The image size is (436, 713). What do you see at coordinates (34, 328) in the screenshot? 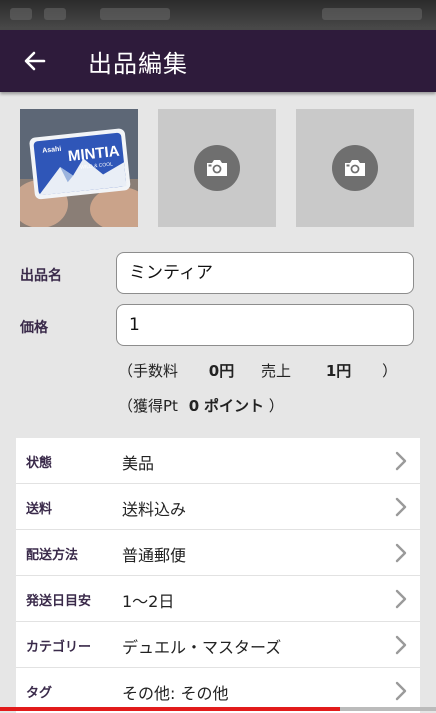
I see `price-label: 価格` at bounding box center [34, 328].